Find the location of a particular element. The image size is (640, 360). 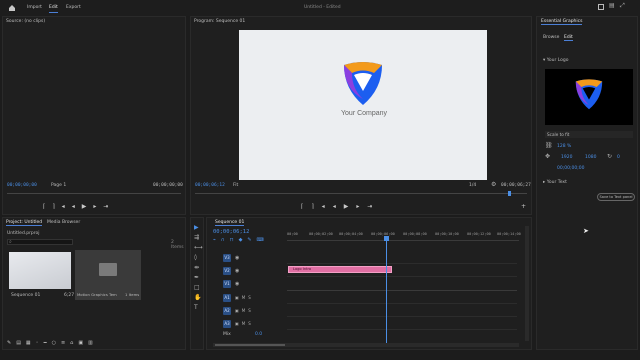

track-target-v1: V1 is located at coordinates (227, 284).